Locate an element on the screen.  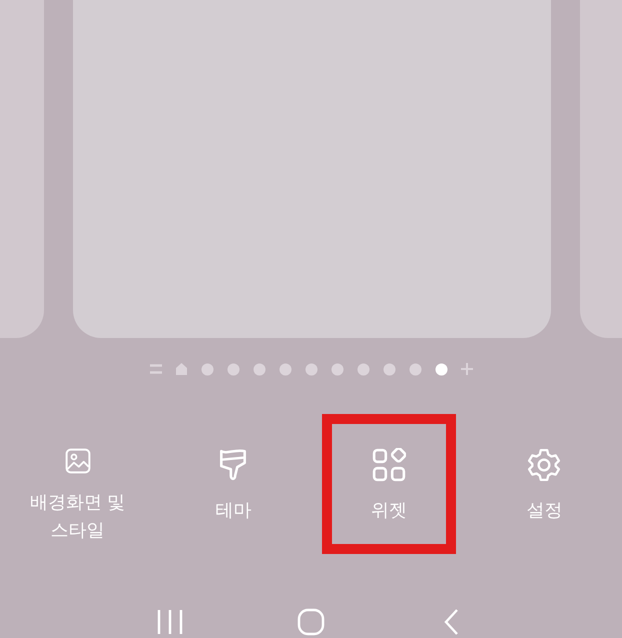
home-icon is located at coordinates (181, 369).